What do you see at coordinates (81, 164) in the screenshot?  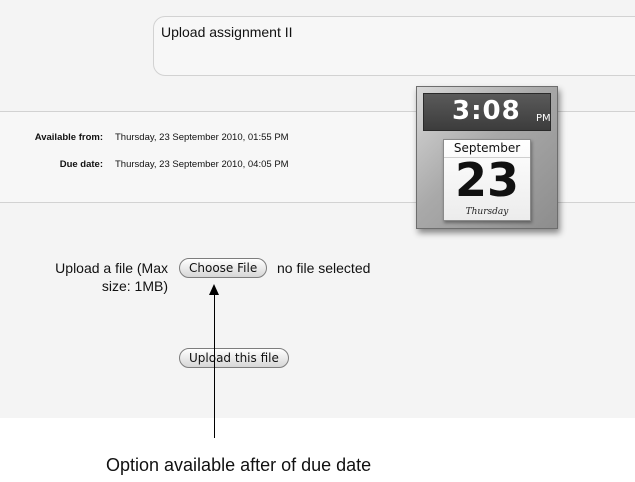 I see `due-date-label: Due date:` at bounding box center [81, 164].